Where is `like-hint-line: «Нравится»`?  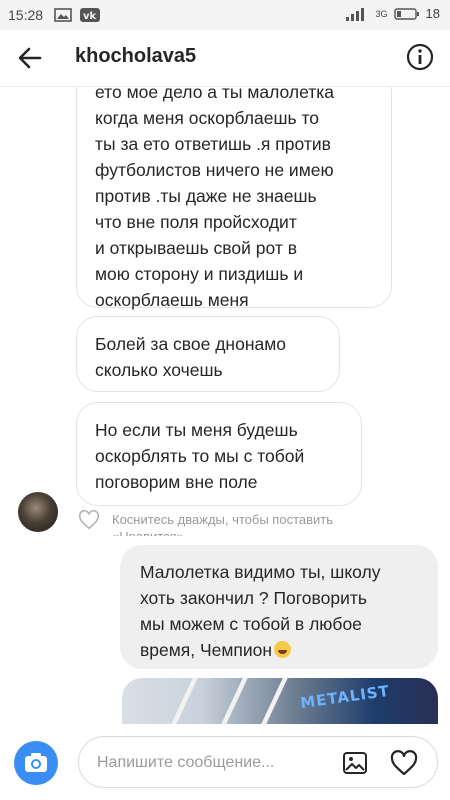
like-hint-line: «Нравится» is located at coordinates (222, 532).